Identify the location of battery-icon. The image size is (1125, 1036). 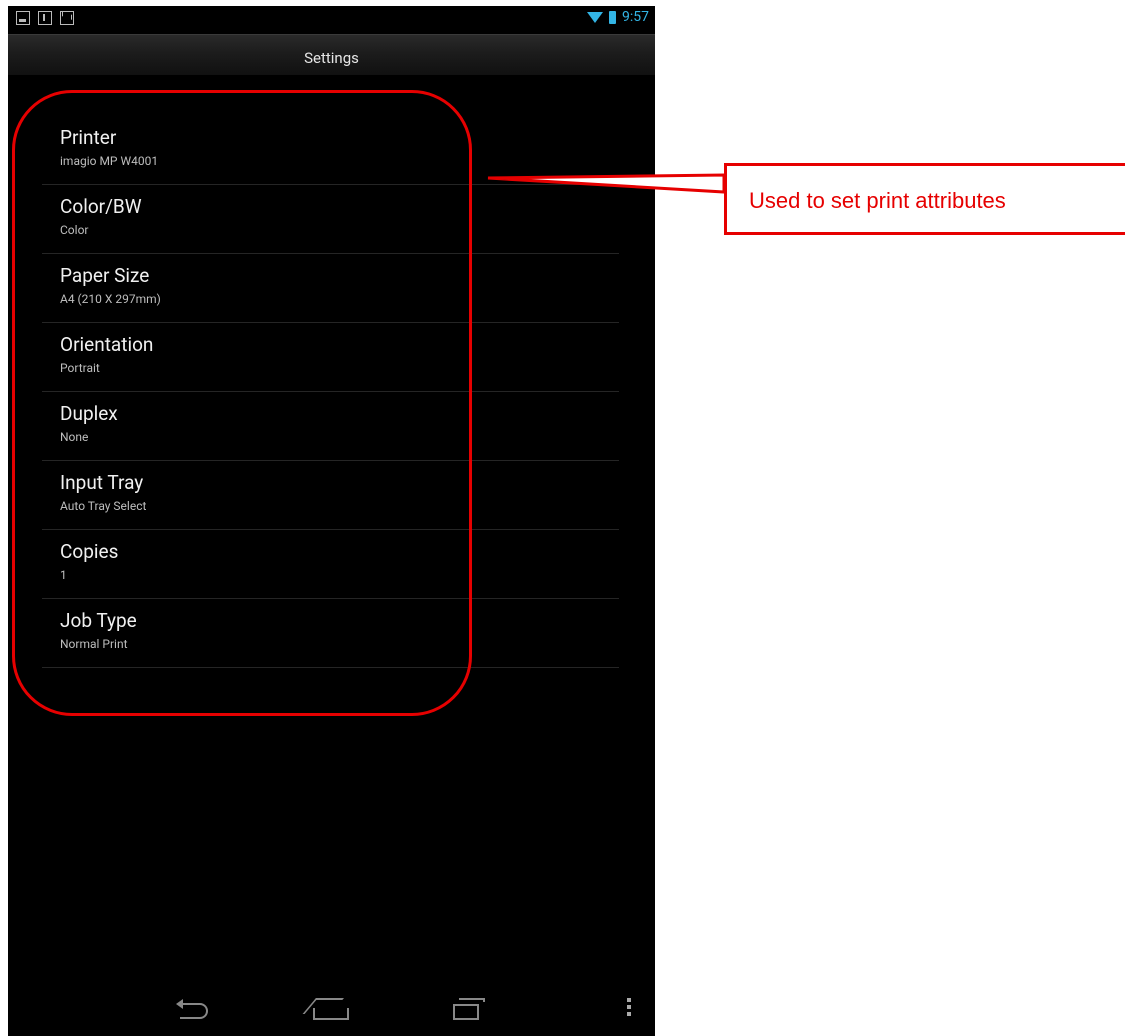
(612, 17).